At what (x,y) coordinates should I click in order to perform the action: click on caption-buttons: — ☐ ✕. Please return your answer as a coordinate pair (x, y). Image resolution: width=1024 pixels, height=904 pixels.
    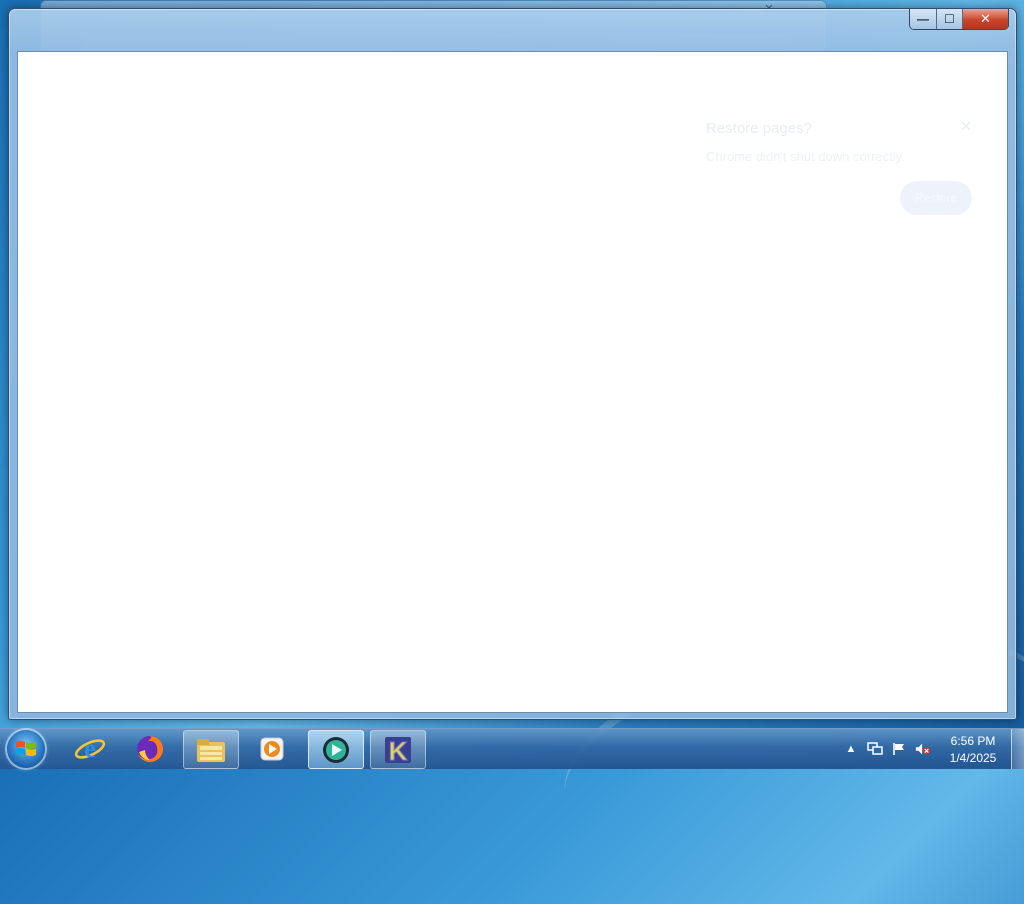
    Looking at the image, I should click on (959, 19).